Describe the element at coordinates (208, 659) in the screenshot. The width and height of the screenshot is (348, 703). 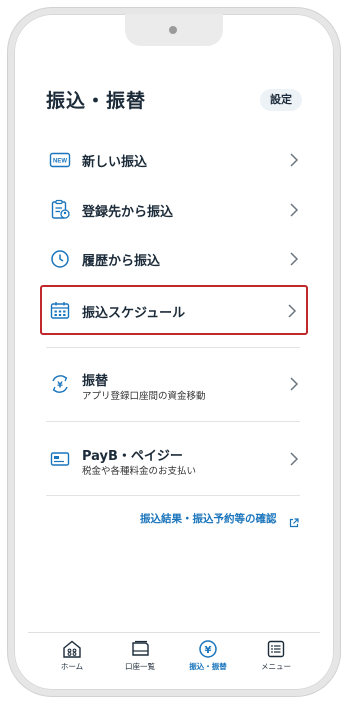
I see `tab-transfer: ¥ 振込・振替` at that location.